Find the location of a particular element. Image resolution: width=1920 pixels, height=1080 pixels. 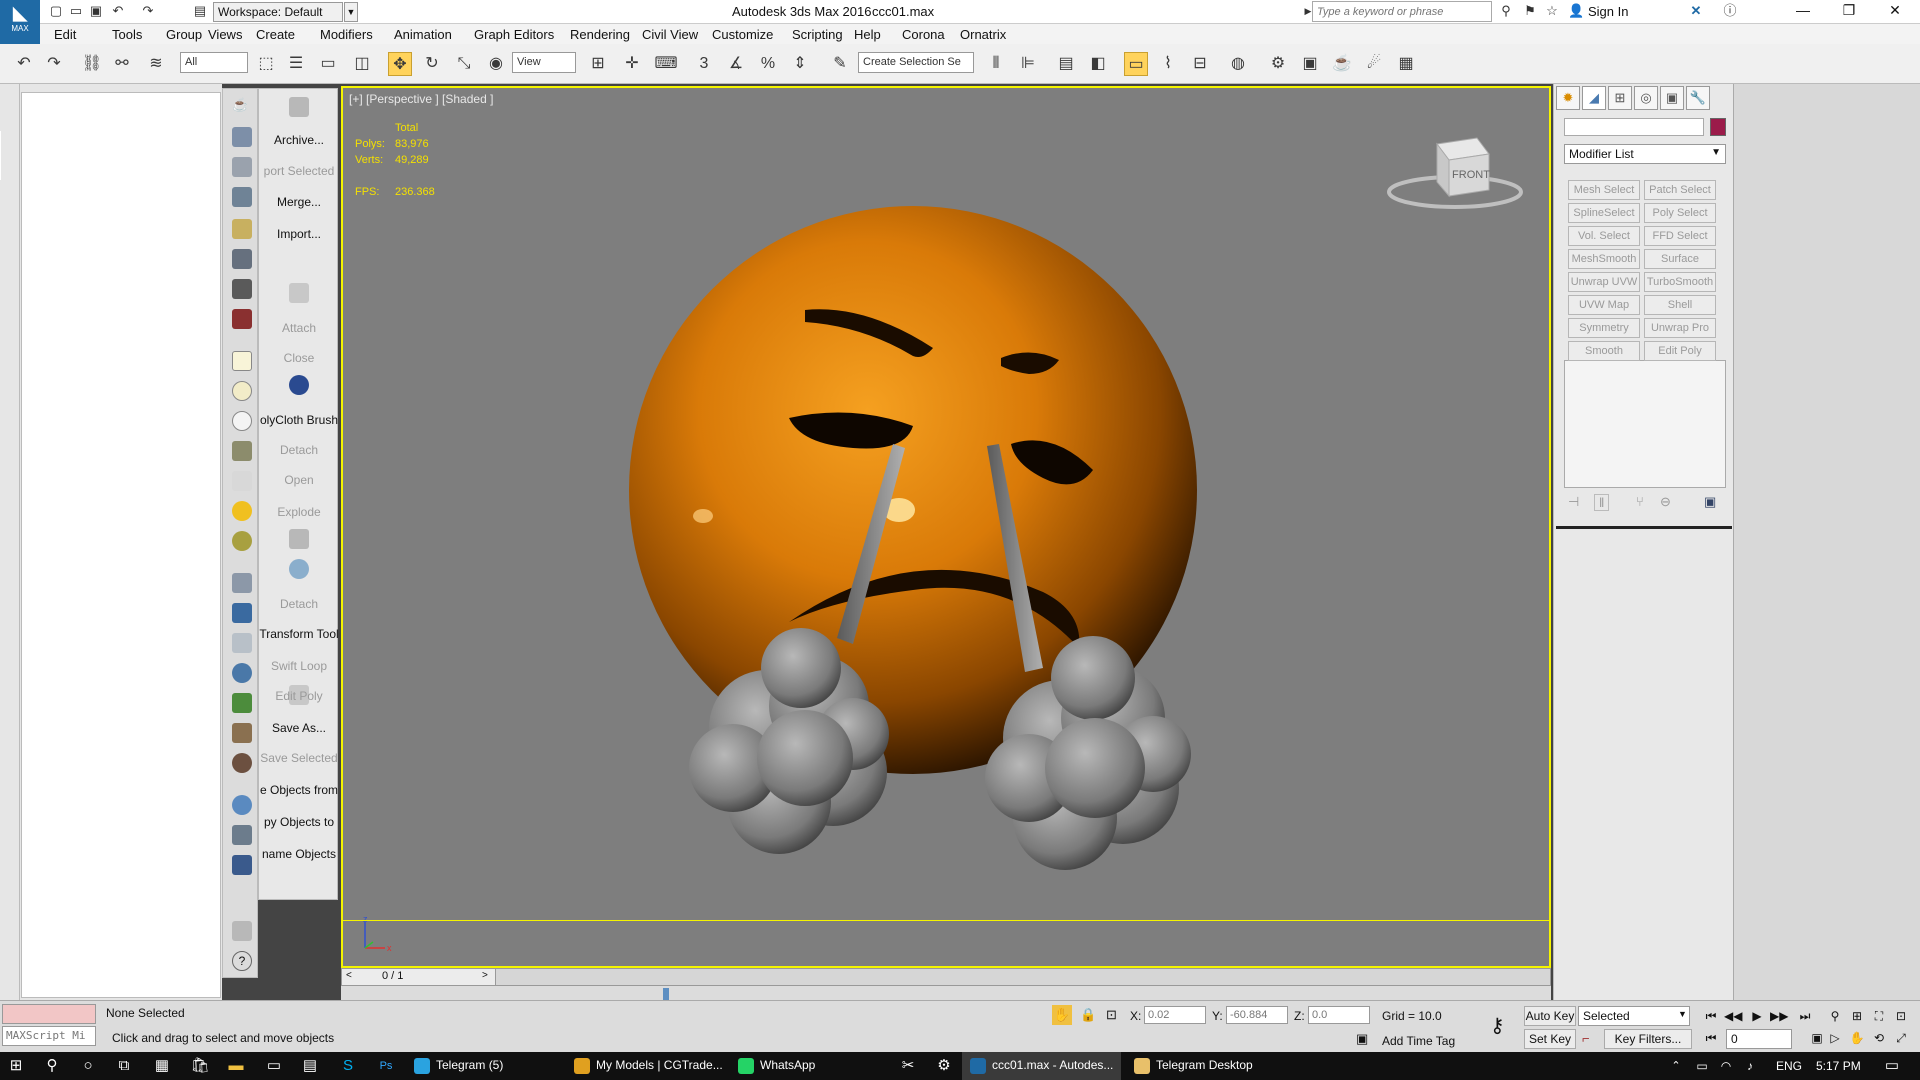

sun-icon is located at coordinates (242, 511).